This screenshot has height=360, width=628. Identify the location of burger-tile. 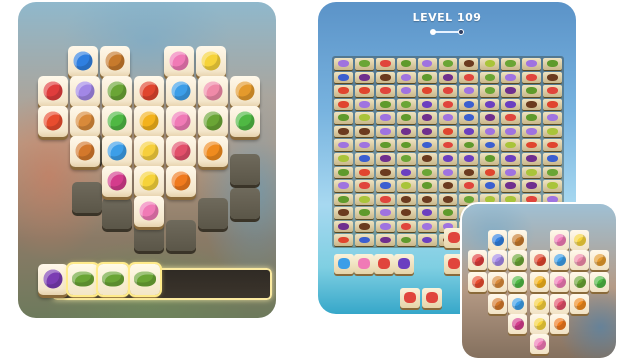
(497, 304).